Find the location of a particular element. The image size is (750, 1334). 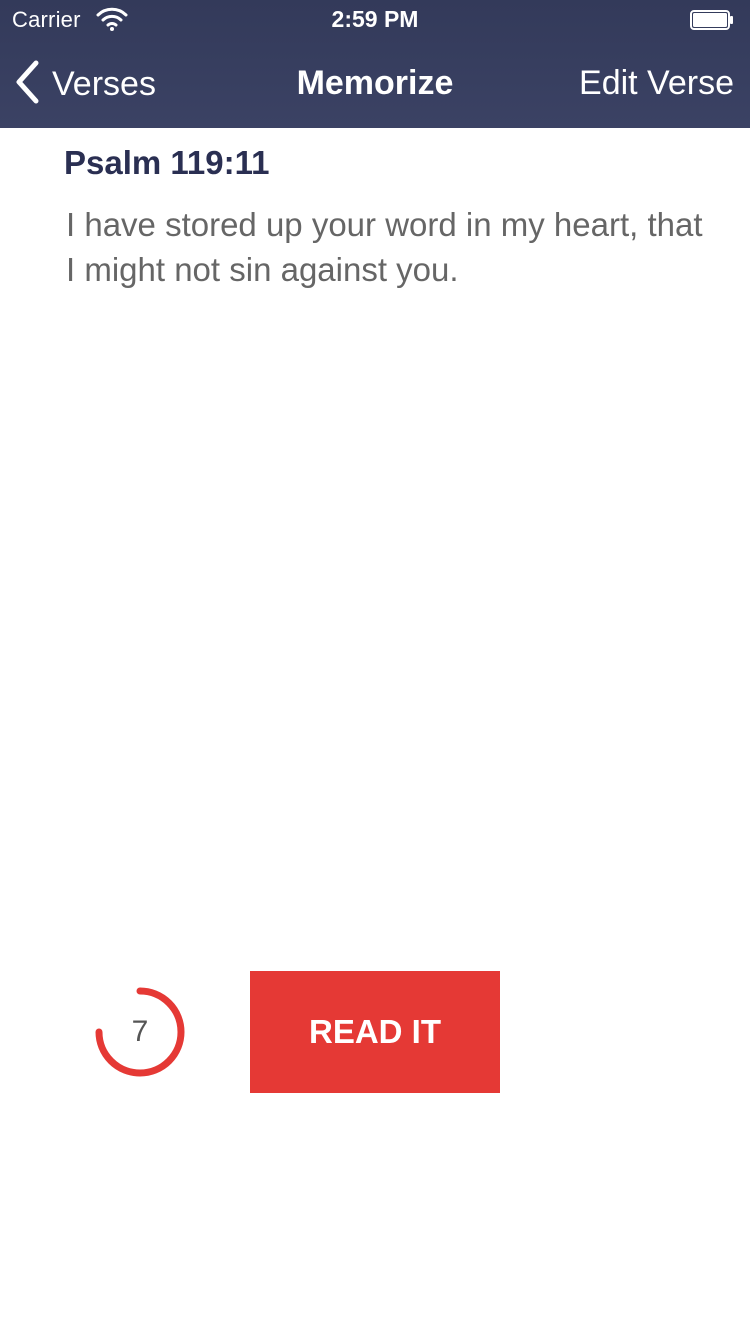

navigation-bar: Verses Memorize Edit Verse is located at coordinates (375, 84).